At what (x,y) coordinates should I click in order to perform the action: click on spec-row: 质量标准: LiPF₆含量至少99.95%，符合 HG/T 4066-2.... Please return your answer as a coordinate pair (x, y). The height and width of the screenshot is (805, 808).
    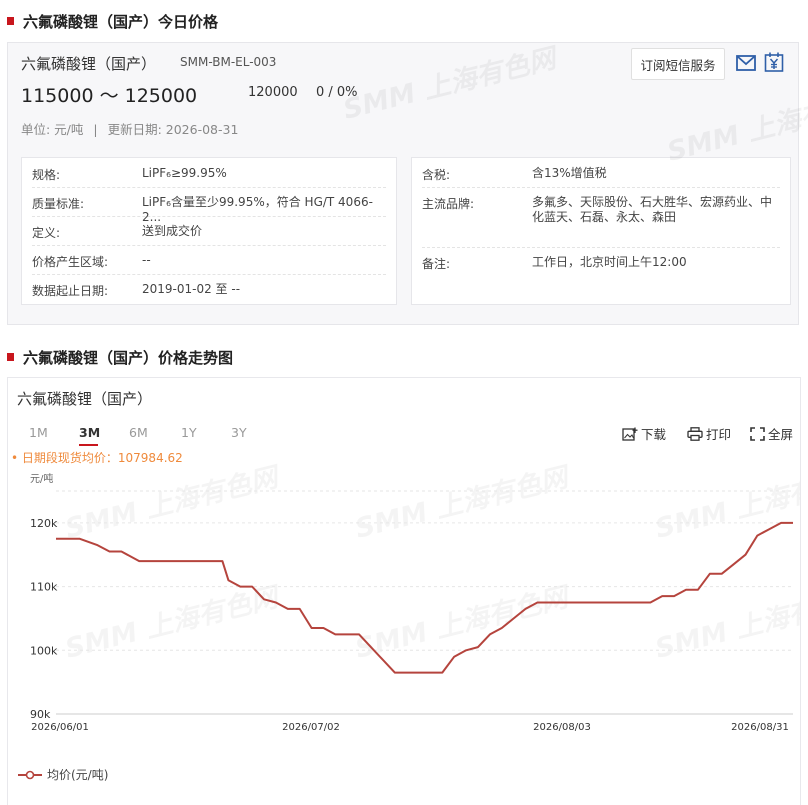
    Looking at the image, I should click on (209, 205).